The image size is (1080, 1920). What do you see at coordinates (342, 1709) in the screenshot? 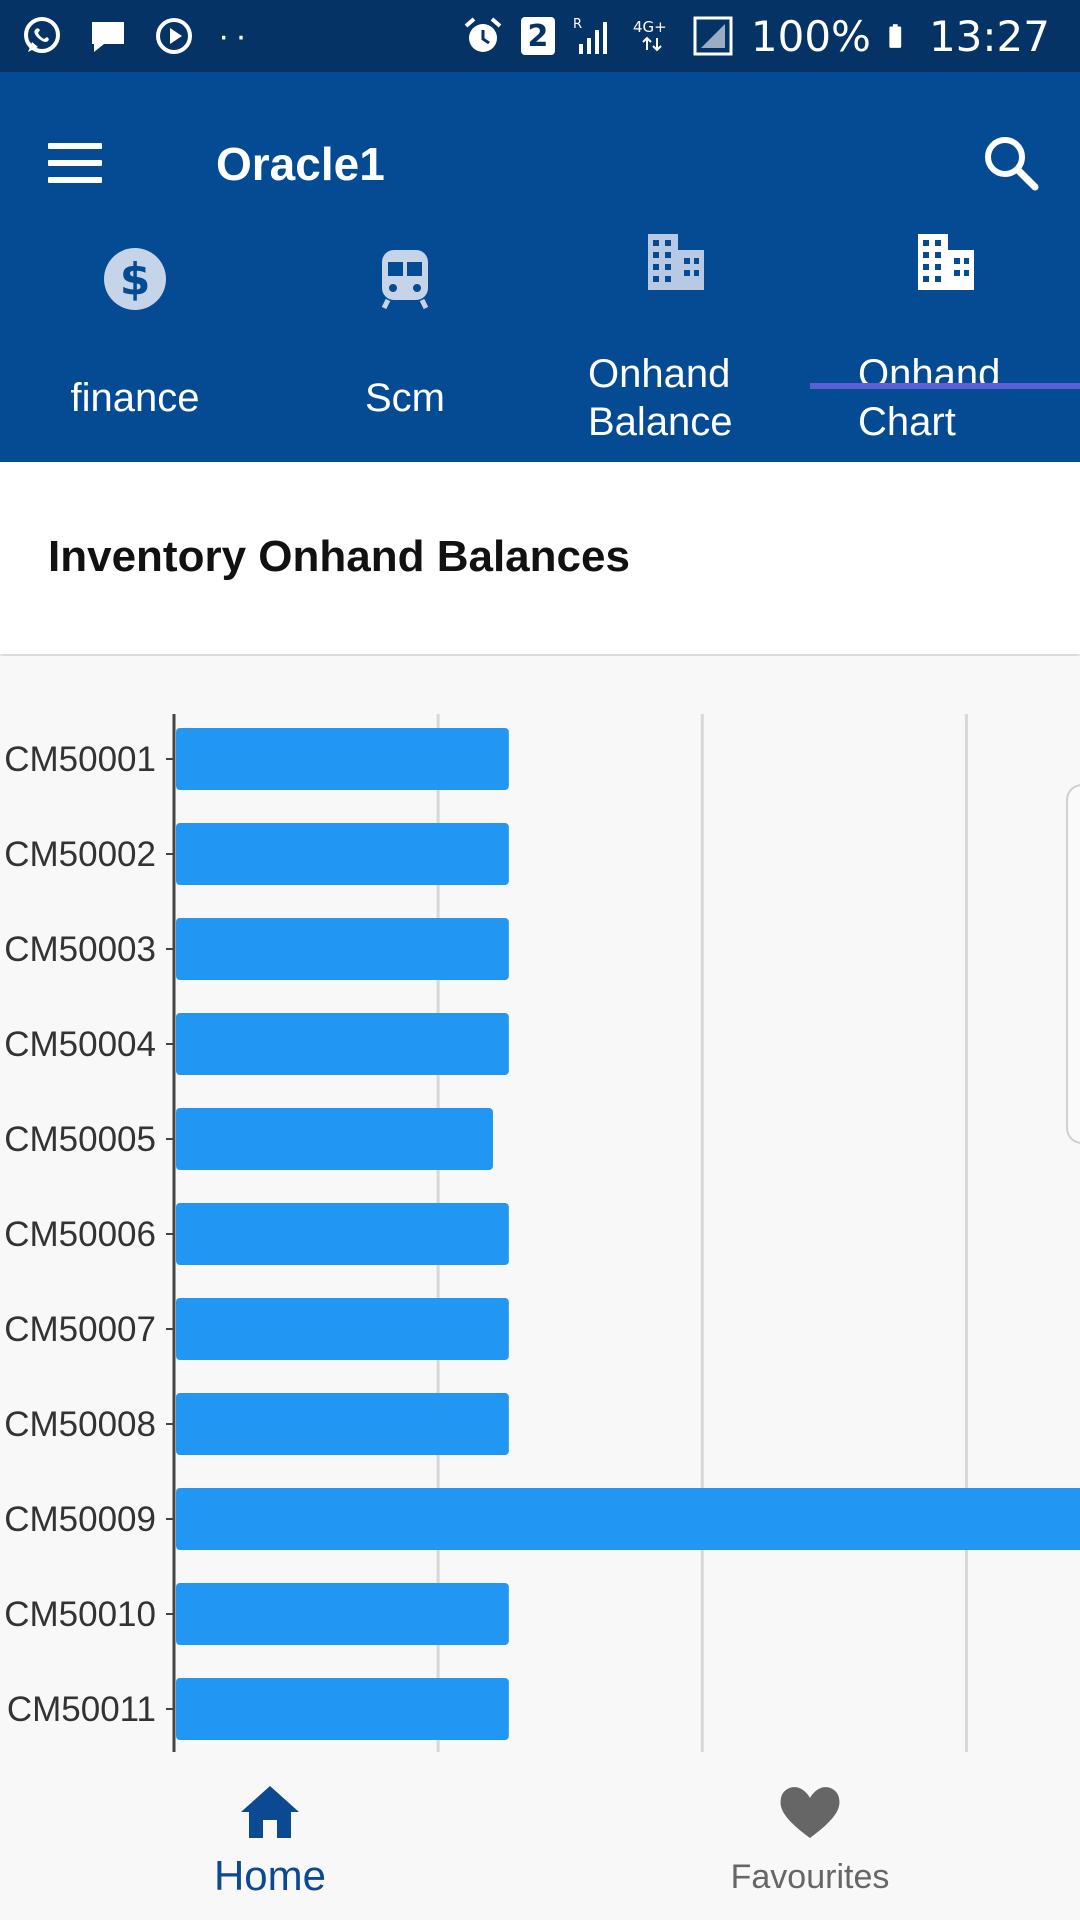
I see `chart-bar-cm50011` at bounding box center [342, 1709].